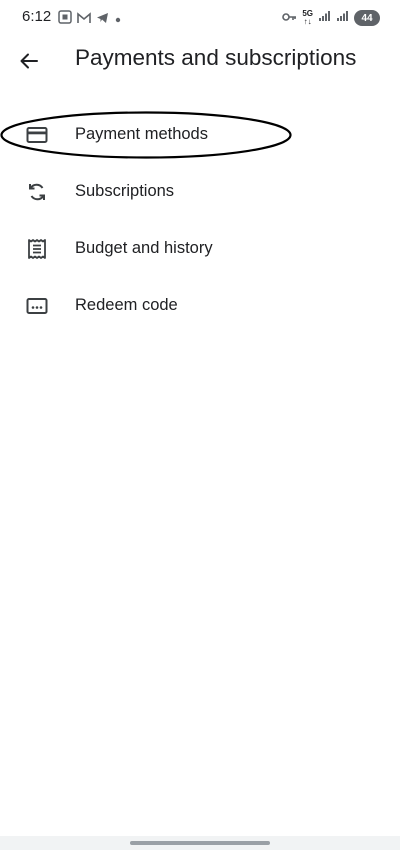 The width and height of the screenshot is (400, 850). Describe the element at coordinates (37, 16) in the screenshot. I see `status-time: 6:12` at that location.